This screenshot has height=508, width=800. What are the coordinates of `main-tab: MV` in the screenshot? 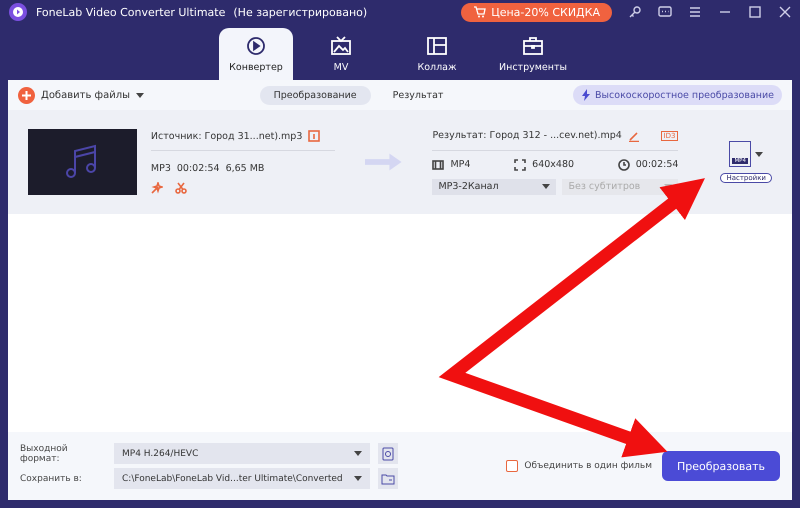 It's located at (341, 54).